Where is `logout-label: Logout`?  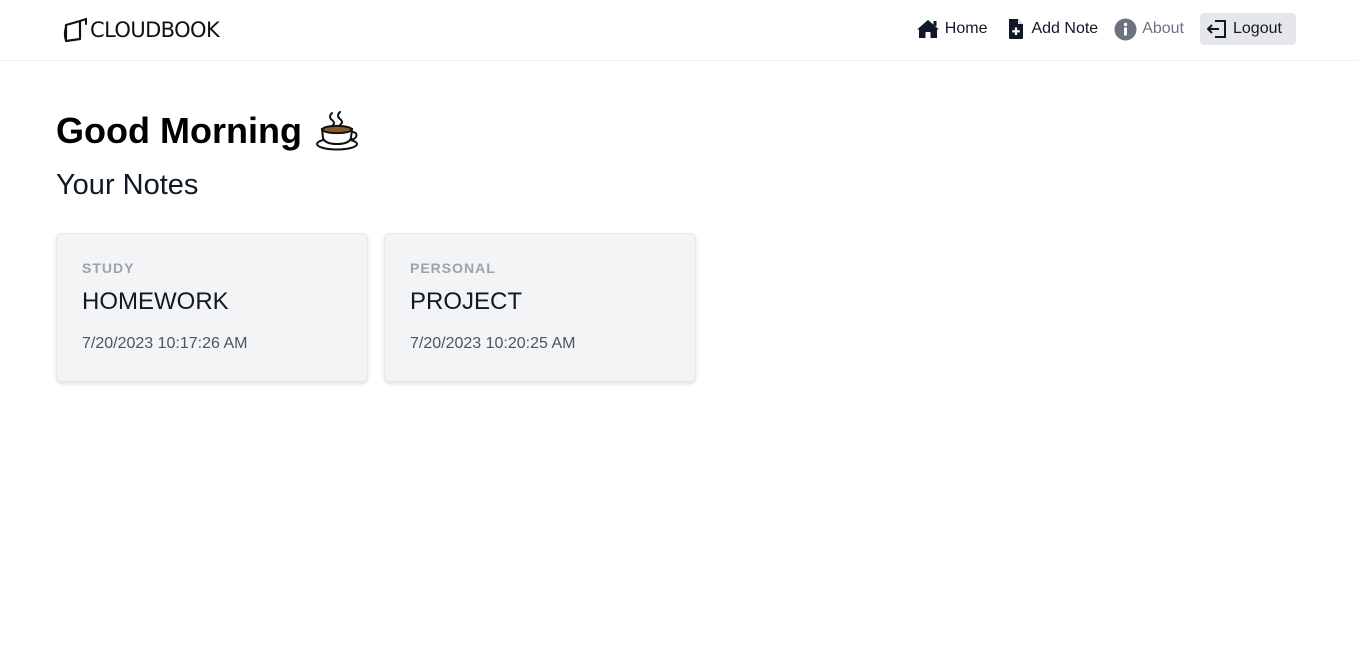
logout-label: Logout is located at coordinates (1257, 28).